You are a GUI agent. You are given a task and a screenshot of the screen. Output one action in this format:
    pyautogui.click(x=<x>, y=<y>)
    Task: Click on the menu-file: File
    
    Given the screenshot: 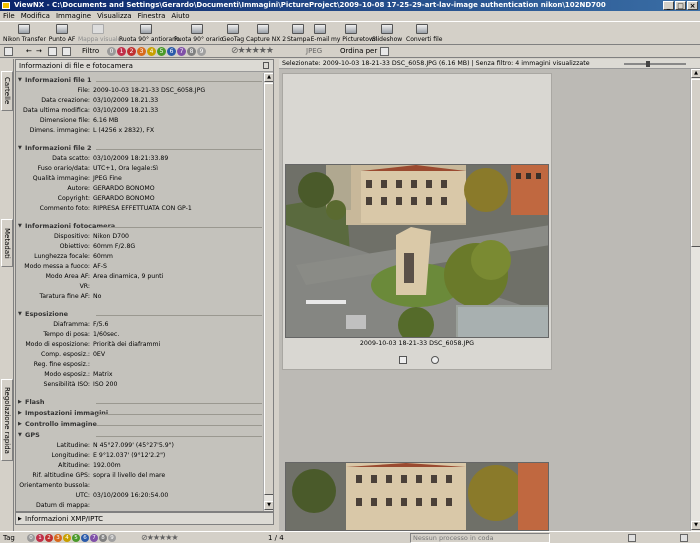 What is the action you would take?
    pyautogui.click(x=9, y=16)
    